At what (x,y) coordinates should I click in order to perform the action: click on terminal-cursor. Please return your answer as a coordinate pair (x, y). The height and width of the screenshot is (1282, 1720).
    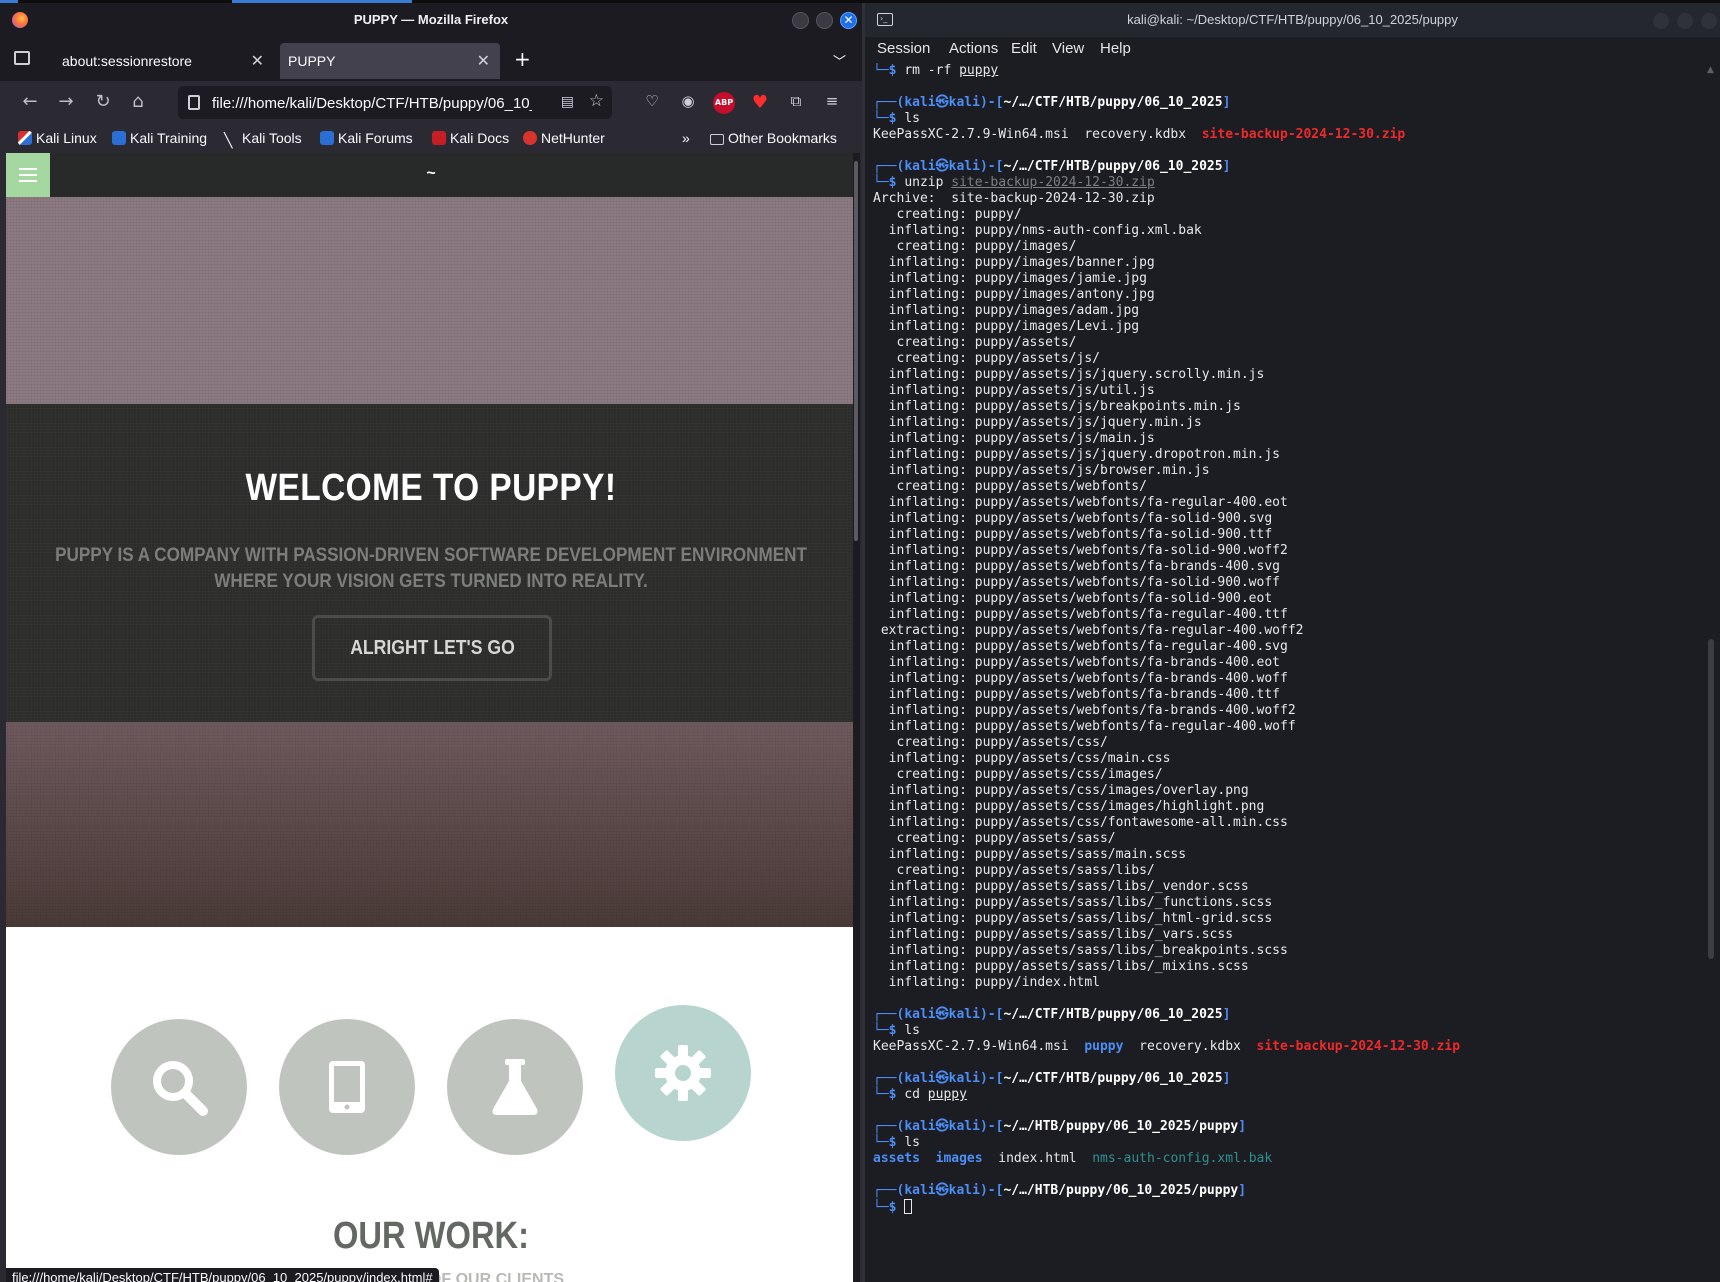
    Looking at the image, I should click on (908, 1206).